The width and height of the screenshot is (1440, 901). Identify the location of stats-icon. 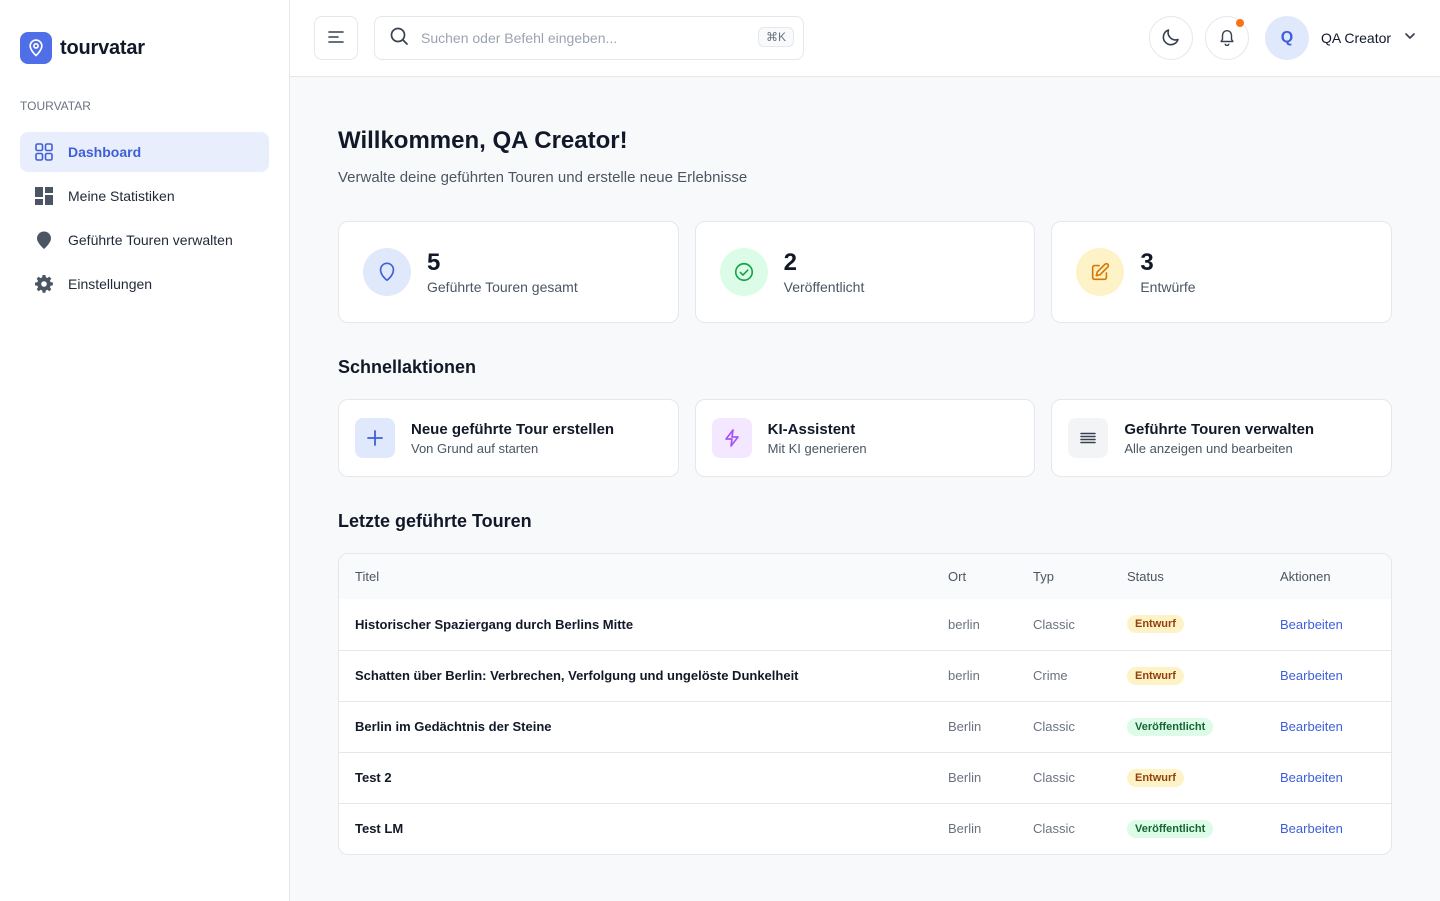
(44, 196).